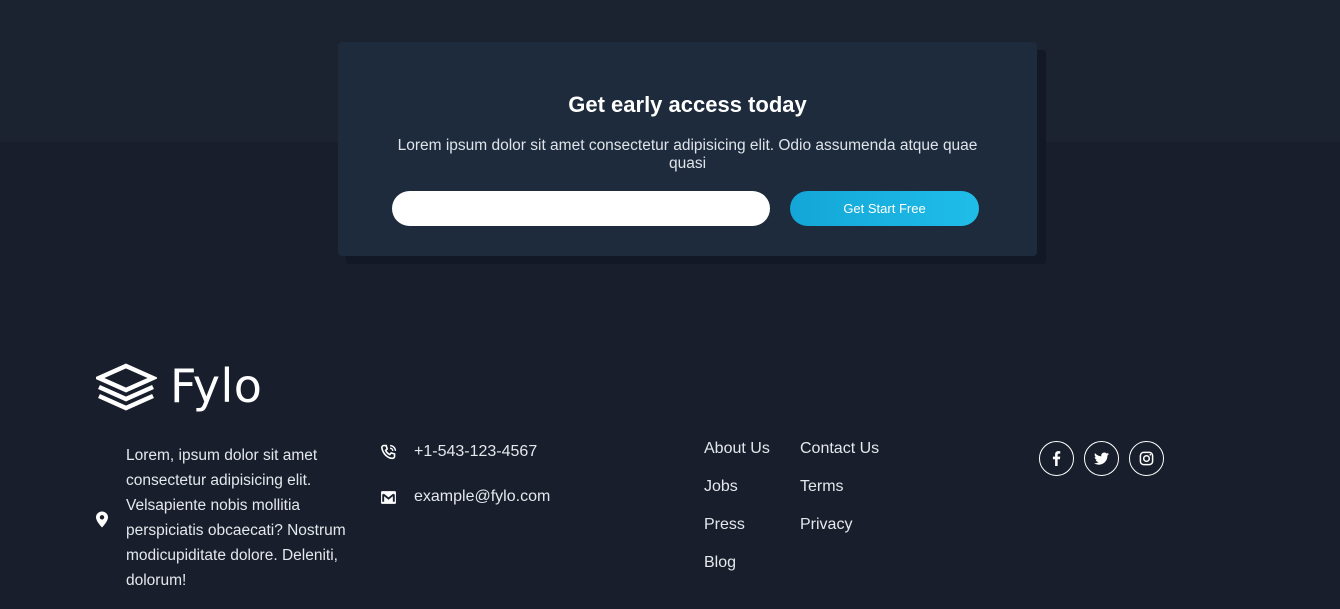 The image size is (1340, 609). What do you see at coordinates (389, 451) in the screenshot?
I see `phone-icon` at bounding box center [389, 451].